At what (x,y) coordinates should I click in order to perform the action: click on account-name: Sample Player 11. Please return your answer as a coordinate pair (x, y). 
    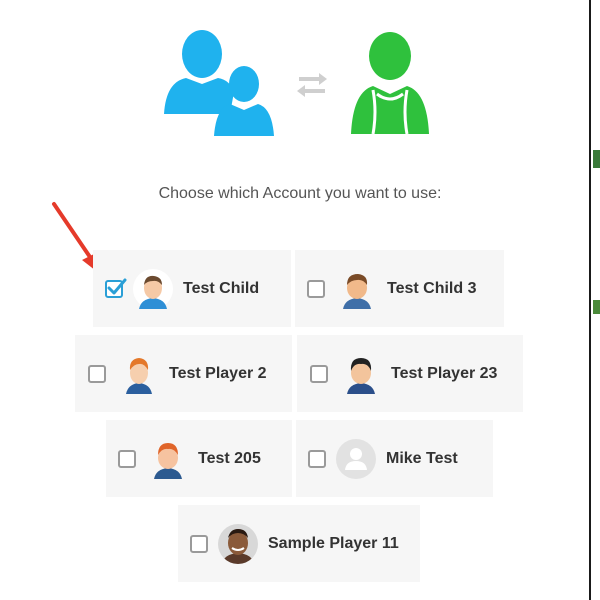
    Looking at the image, I should click on (333, 543).